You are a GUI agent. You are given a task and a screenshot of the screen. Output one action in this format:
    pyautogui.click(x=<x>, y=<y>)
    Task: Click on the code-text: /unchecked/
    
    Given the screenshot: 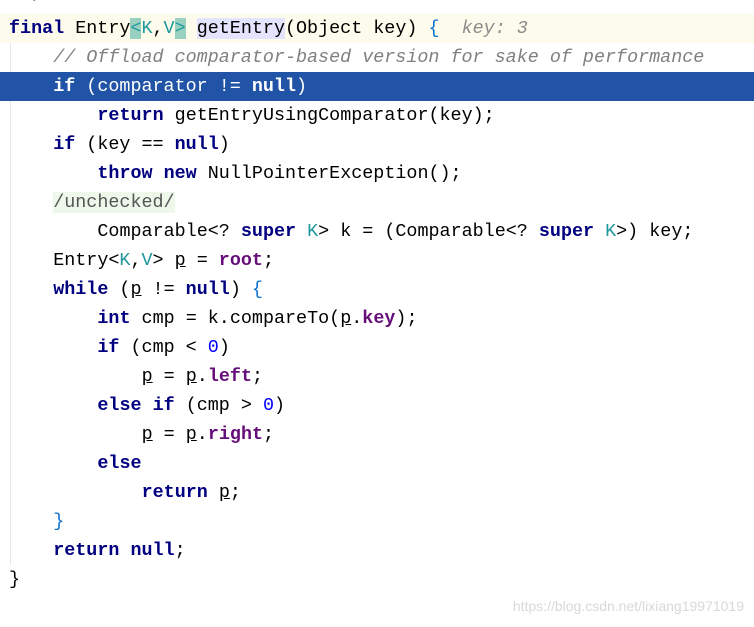 What is the action you would take?
    pyautogui.click(x=114, y=202)
    